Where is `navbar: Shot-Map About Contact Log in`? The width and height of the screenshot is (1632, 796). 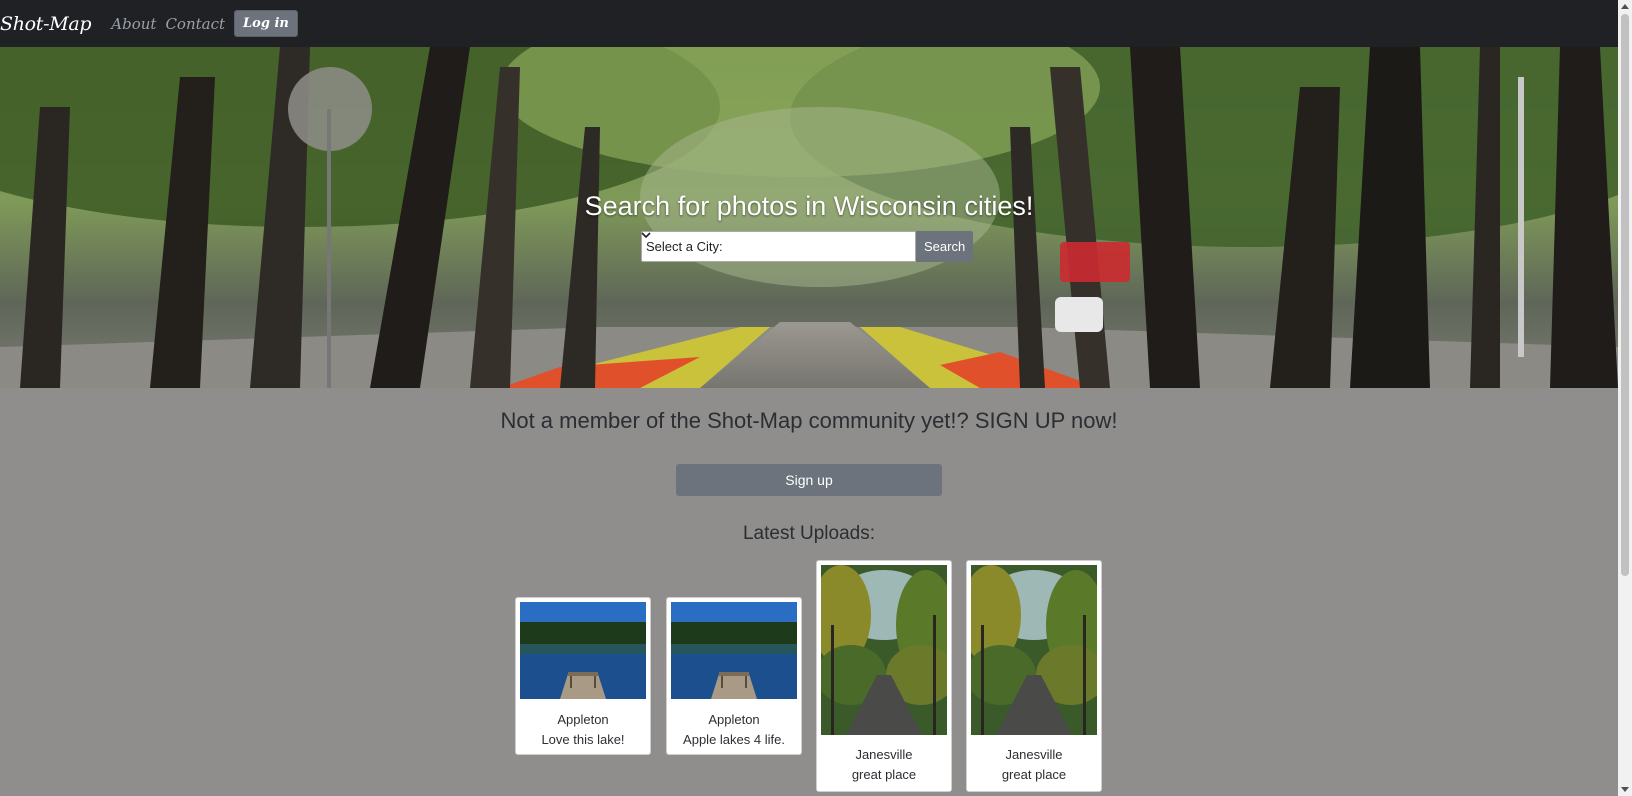
navbar: Shot-Map About Contact Log in is located at coordinates (809, 23).